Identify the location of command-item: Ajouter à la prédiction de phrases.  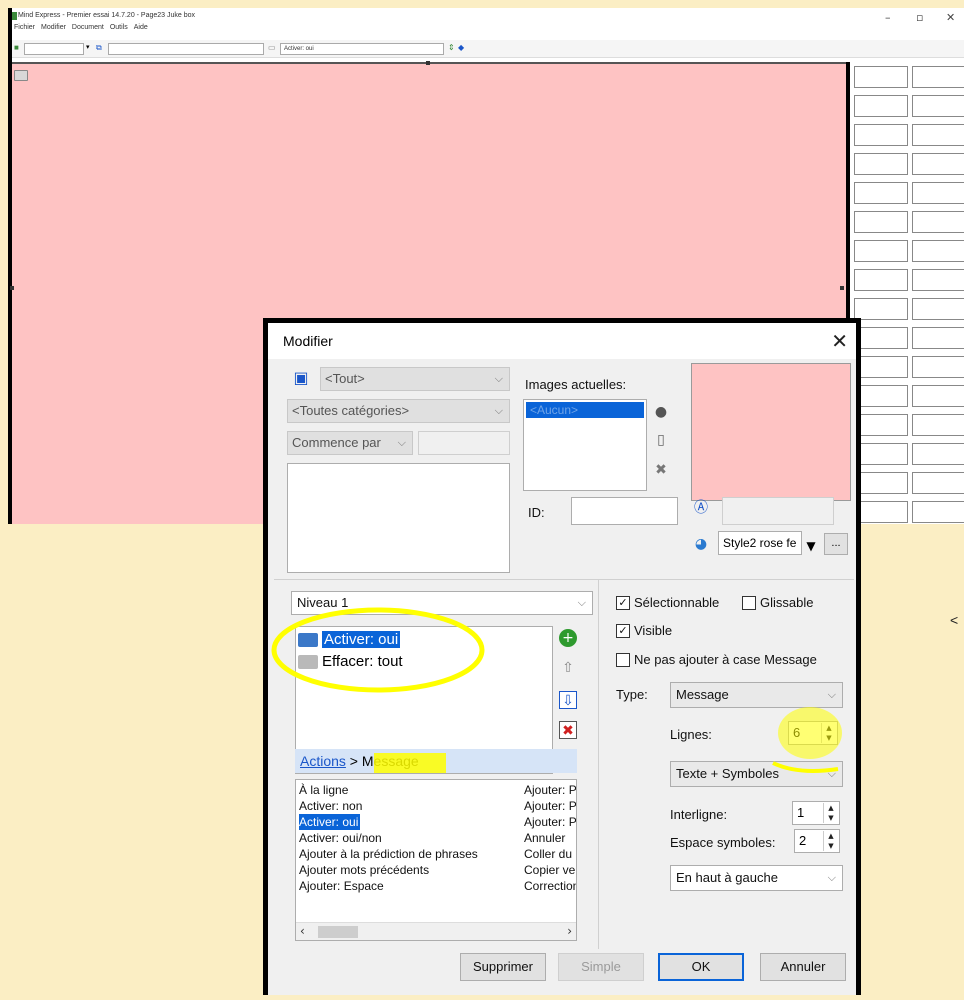
(388, 854).